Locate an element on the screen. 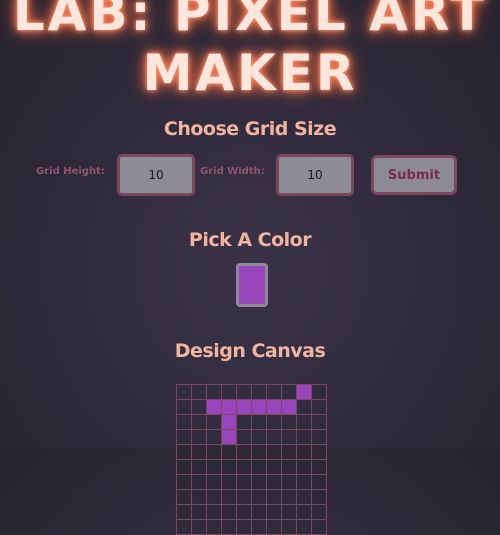 This screenshot has height=535, width=500. page-title-line-2: MAKER is located at coordinates (250, 73).